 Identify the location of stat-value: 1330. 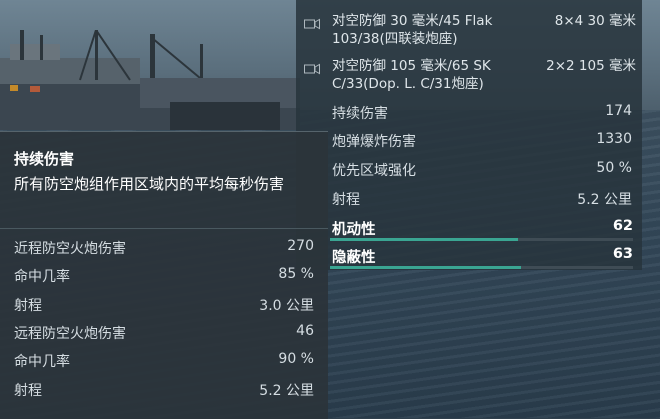
(614, 139).